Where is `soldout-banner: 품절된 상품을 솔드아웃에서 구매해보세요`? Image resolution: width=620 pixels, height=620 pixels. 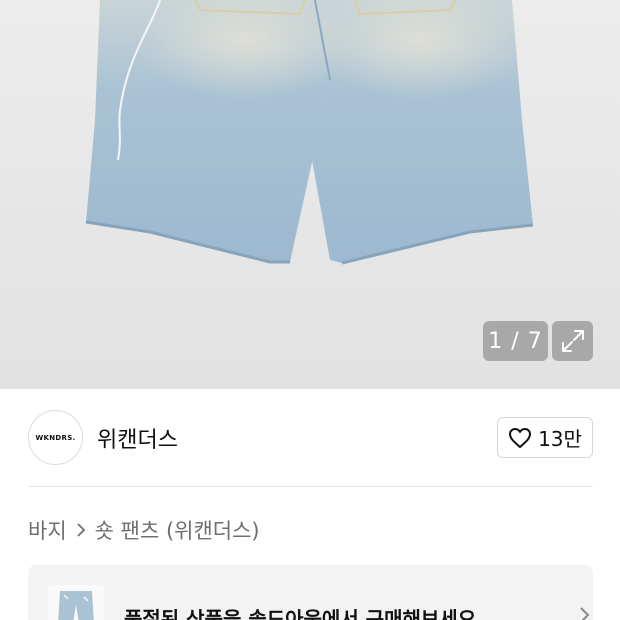
soldout-banner: 품절된 상품을 솔드아웃에서 구매해보세요 is located at coordinates (310, 592).